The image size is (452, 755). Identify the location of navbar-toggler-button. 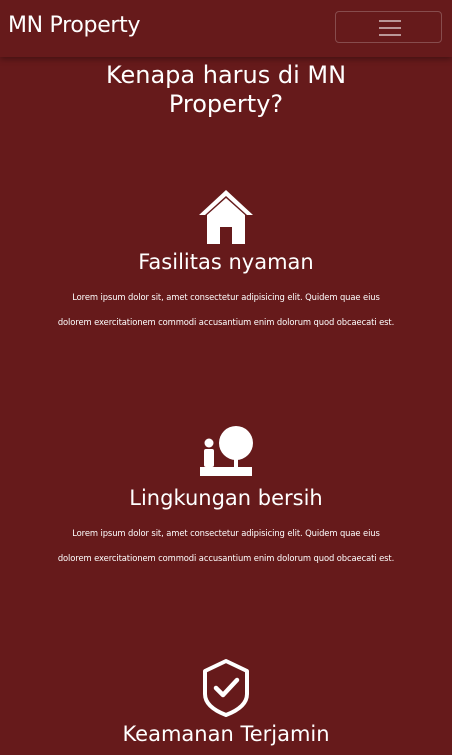
(388, 27).